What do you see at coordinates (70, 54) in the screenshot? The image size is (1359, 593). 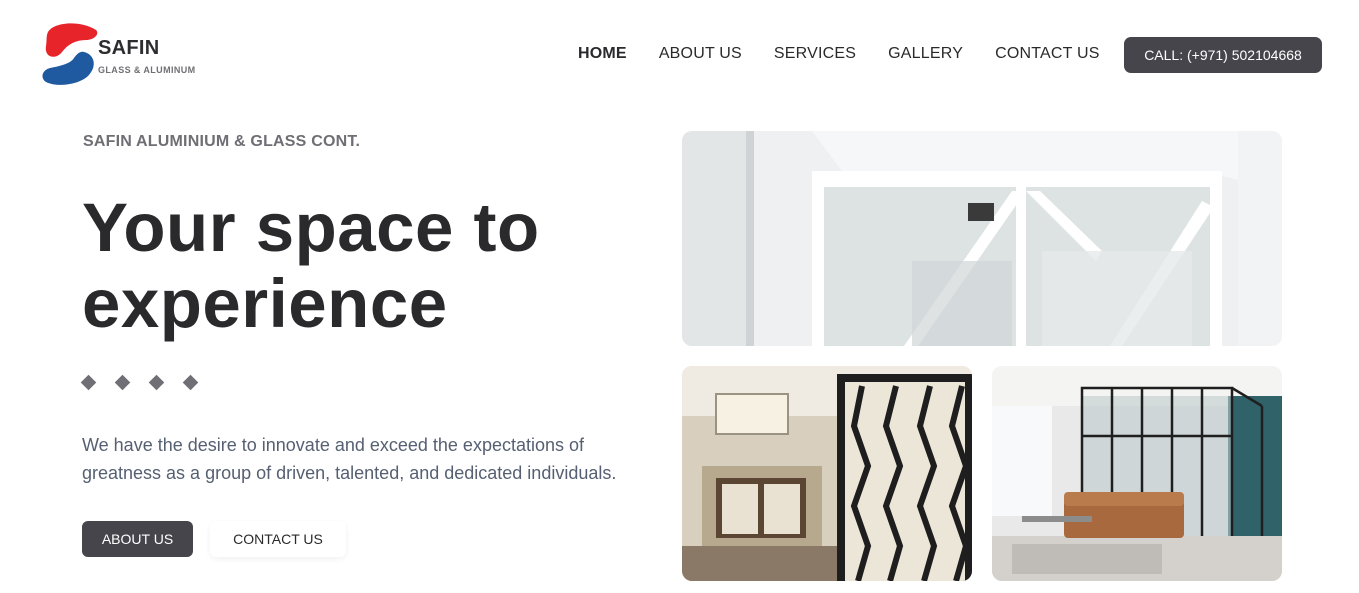 I see `logo-mark-icon` at bounding box center [70, 54].